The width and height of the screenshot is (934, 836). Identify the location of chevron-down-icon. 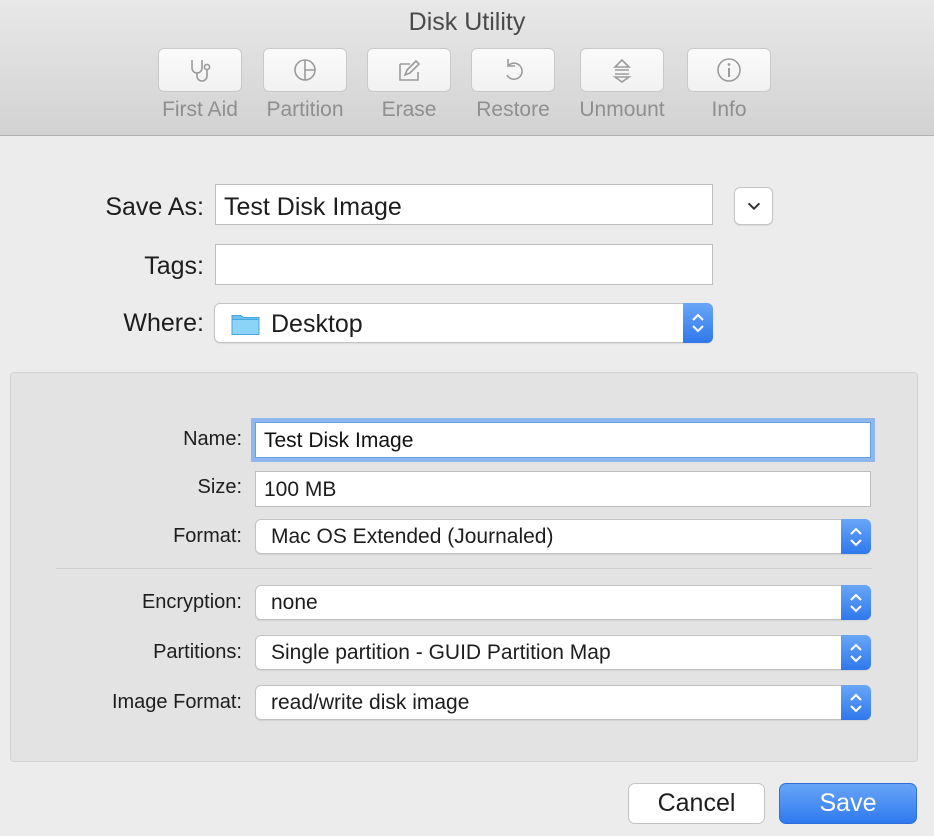
(754, 206).